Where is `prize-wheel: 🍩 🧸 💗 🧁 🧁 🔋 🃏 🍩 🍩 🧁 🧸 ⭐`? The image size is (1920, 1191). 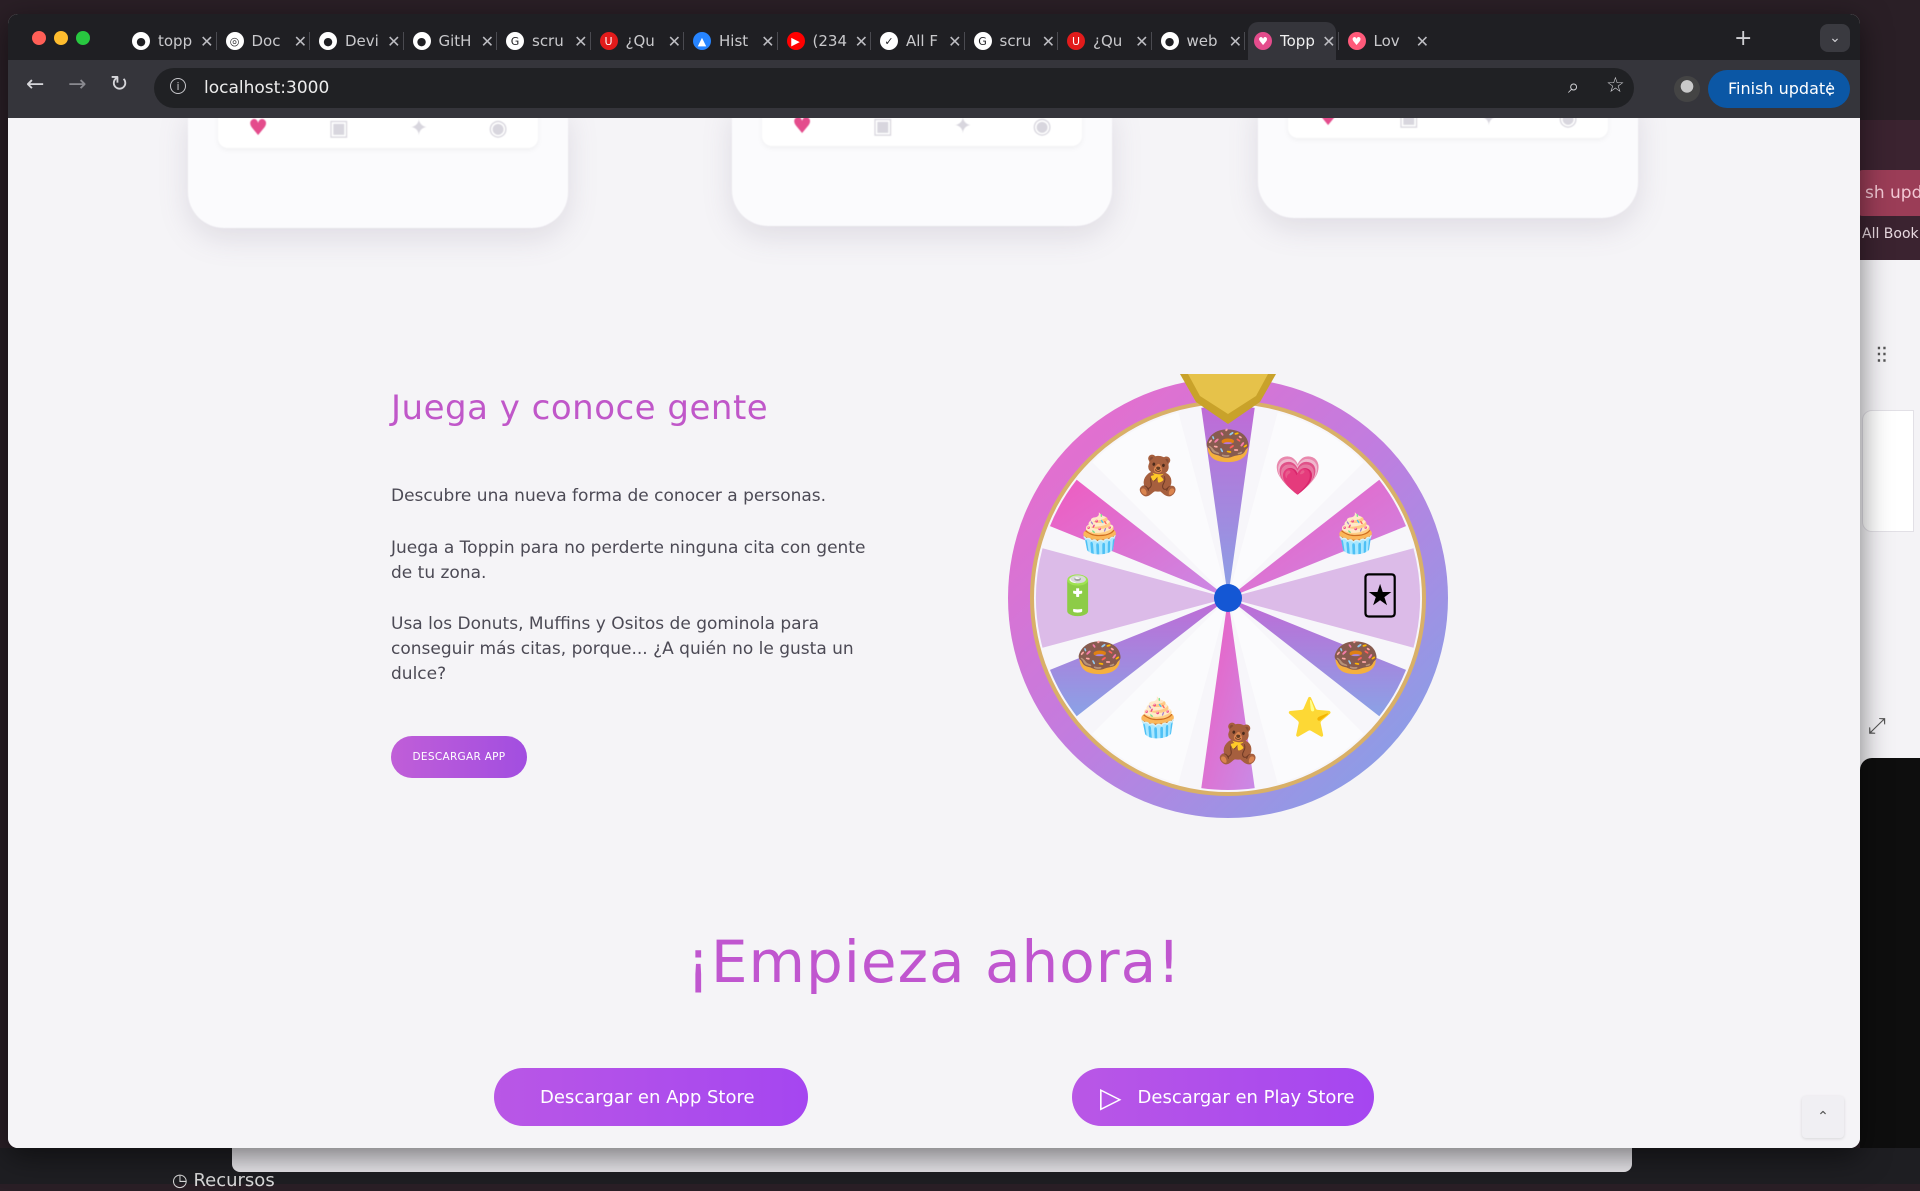 prize-wheel: 🍩 🧸 💗 🧁 🧁 🔋 🃏 🍩 🍩 🧁 🧸 ⭐ is located at coordinates (1228, 596).